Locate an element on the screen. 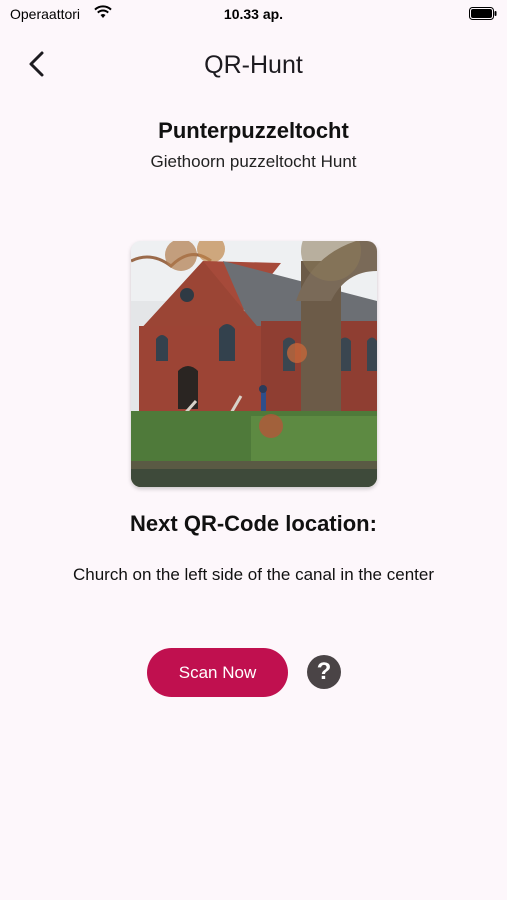 This screenshot has width=507, height=900. help-button: ? is located at coordinates (324, 672).